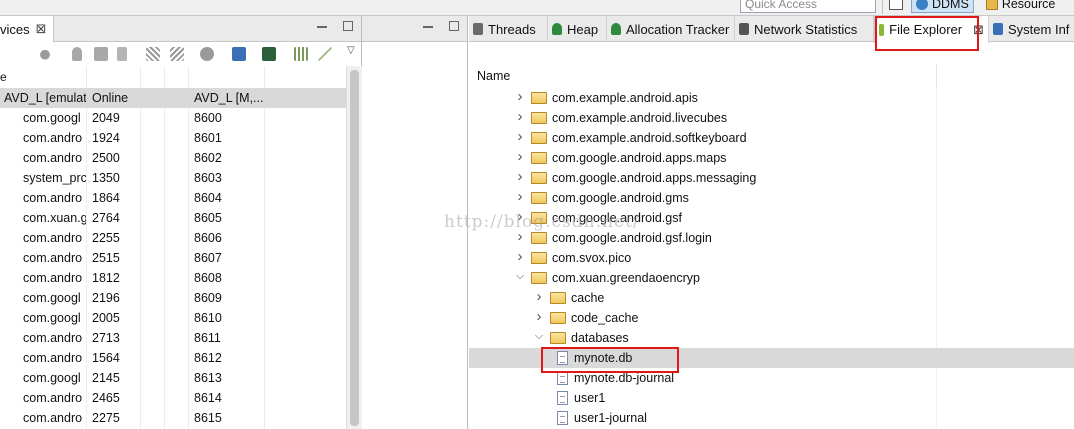 The width and height of the screenshot is (1074, 429). Describe the element at coordinates (771, 98) in the screenshot. I see `tree-folder-row: › com.example.android.apis` at that location.